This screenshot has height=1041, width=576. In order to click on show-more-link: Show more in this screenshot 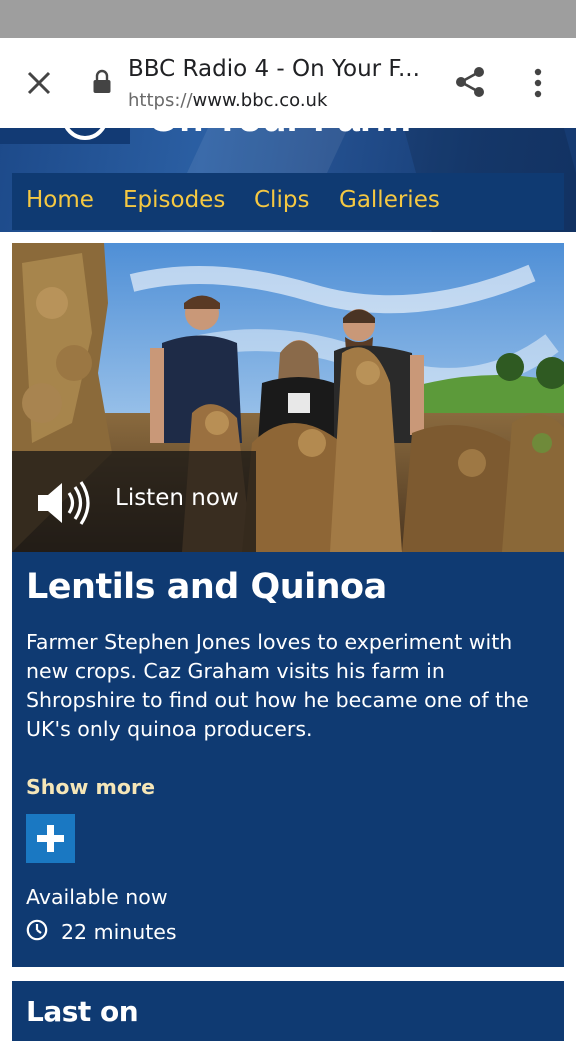, I will do `click(90, 787)`.